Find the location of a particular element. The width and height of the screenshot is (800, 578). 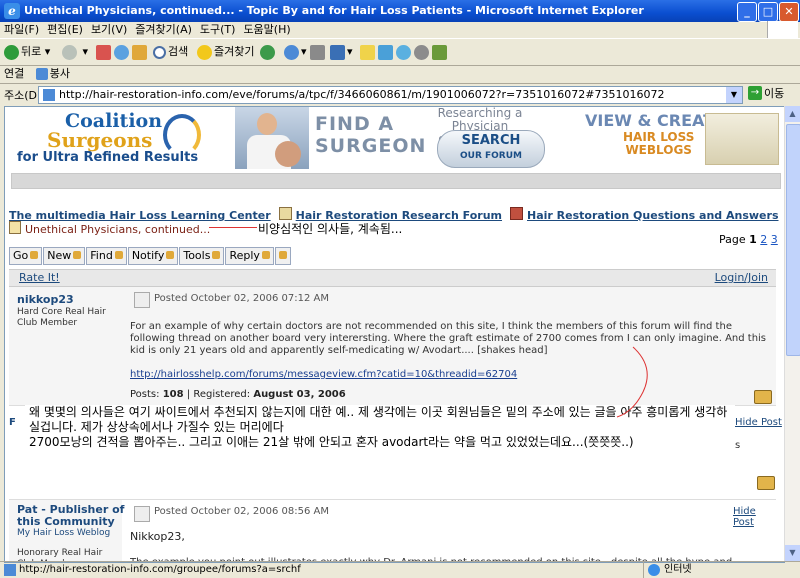

refresh-button is located at coordinates (122, 52).